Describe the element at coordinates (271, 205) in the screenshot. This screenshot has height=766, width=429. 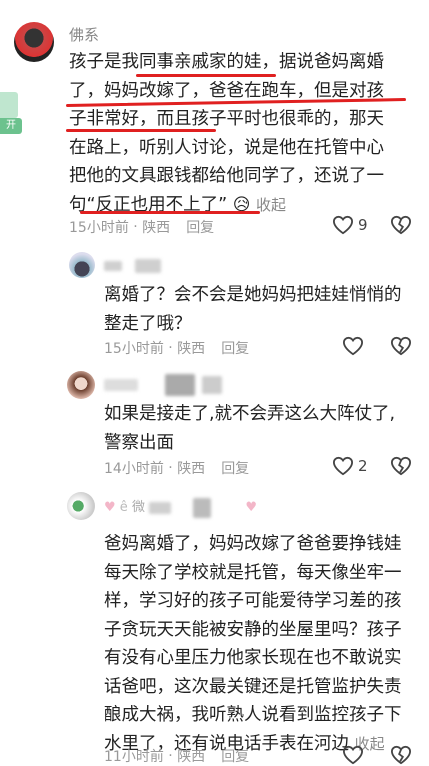
I see `collapse-link: 收起` at that location.